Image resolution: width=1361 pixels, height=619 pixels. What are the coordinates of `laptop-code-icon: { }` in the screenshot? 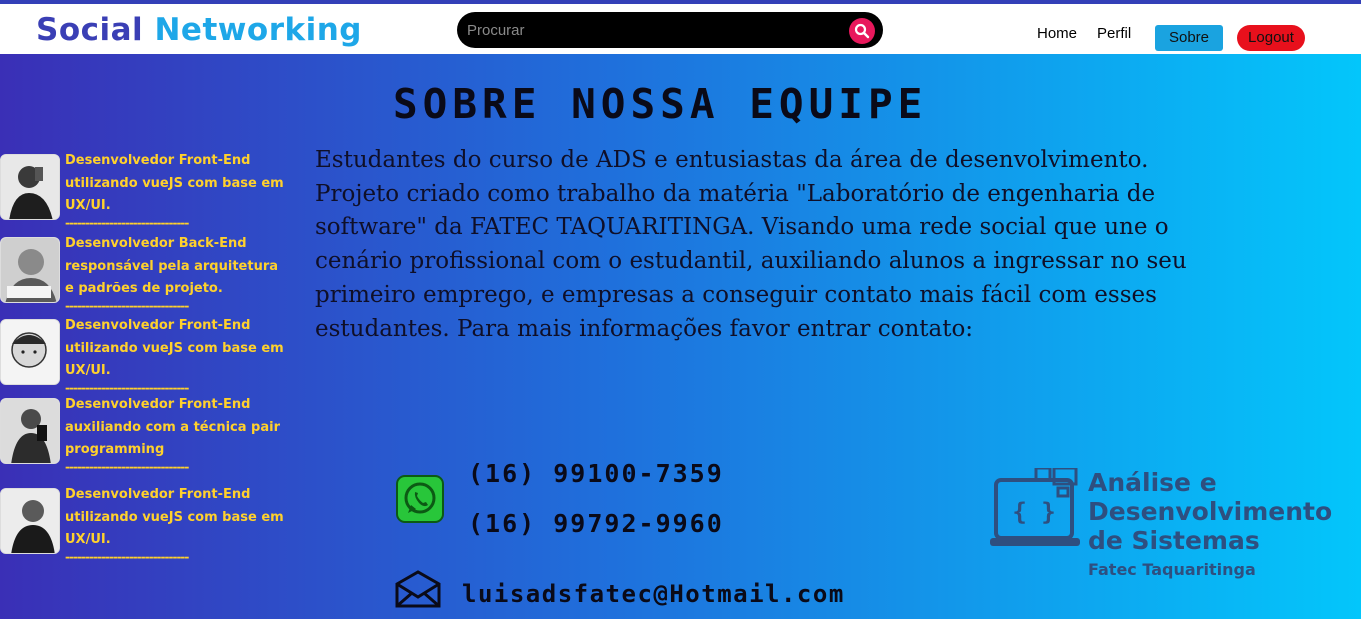 It's located at (1035, 507).